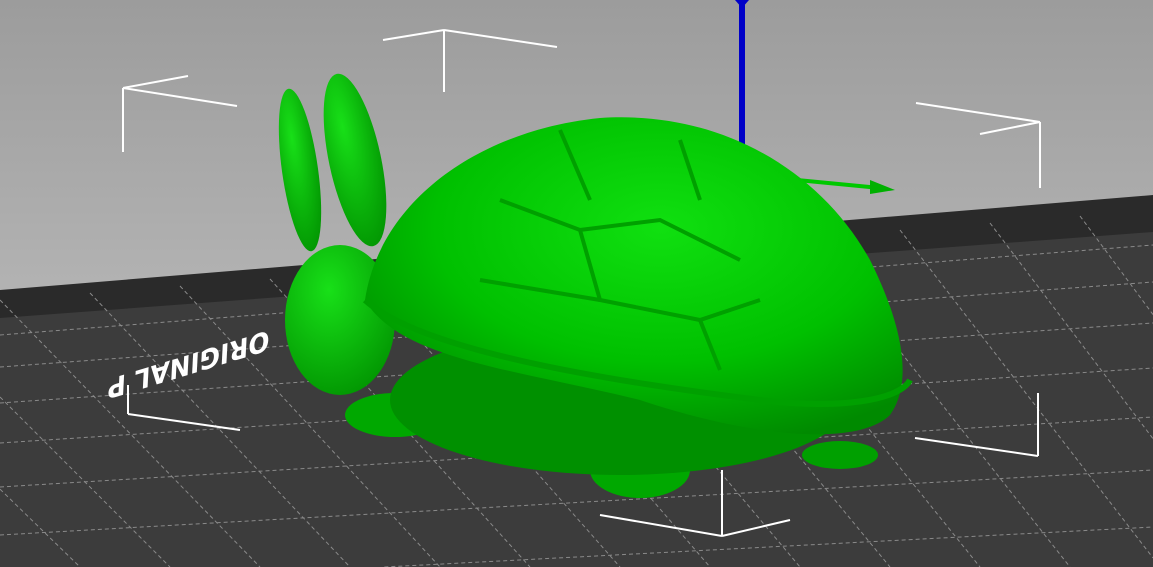 Image resolution: width=1153 pixels, height=567 pixels. What do you see at coordinates (840, 455) in the screenshot?
I see `model-tail` at bounding box center [840, 455].